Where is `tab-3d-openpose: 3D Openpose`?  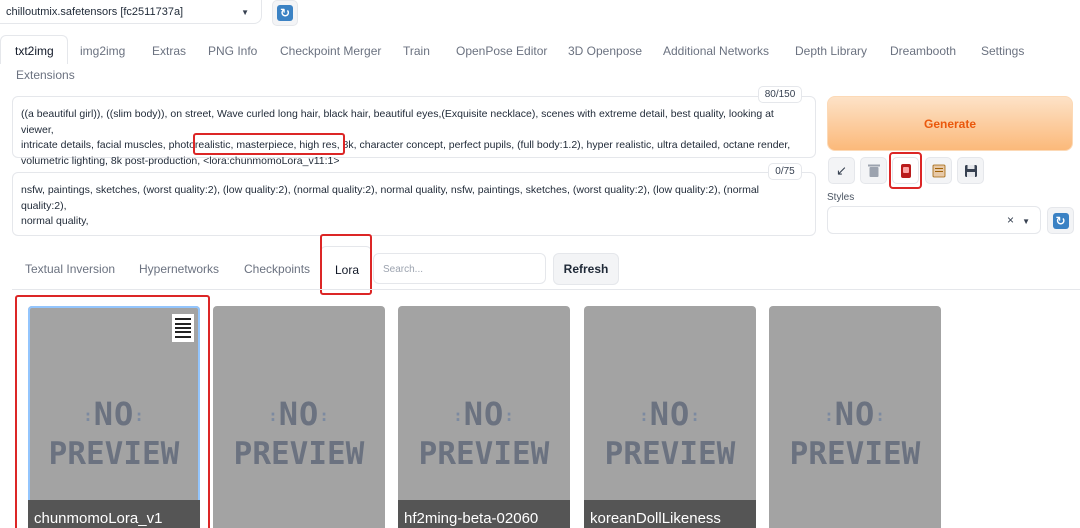 tab-3d-openpose: 3D Openpose is located at coordinates (605, 51).